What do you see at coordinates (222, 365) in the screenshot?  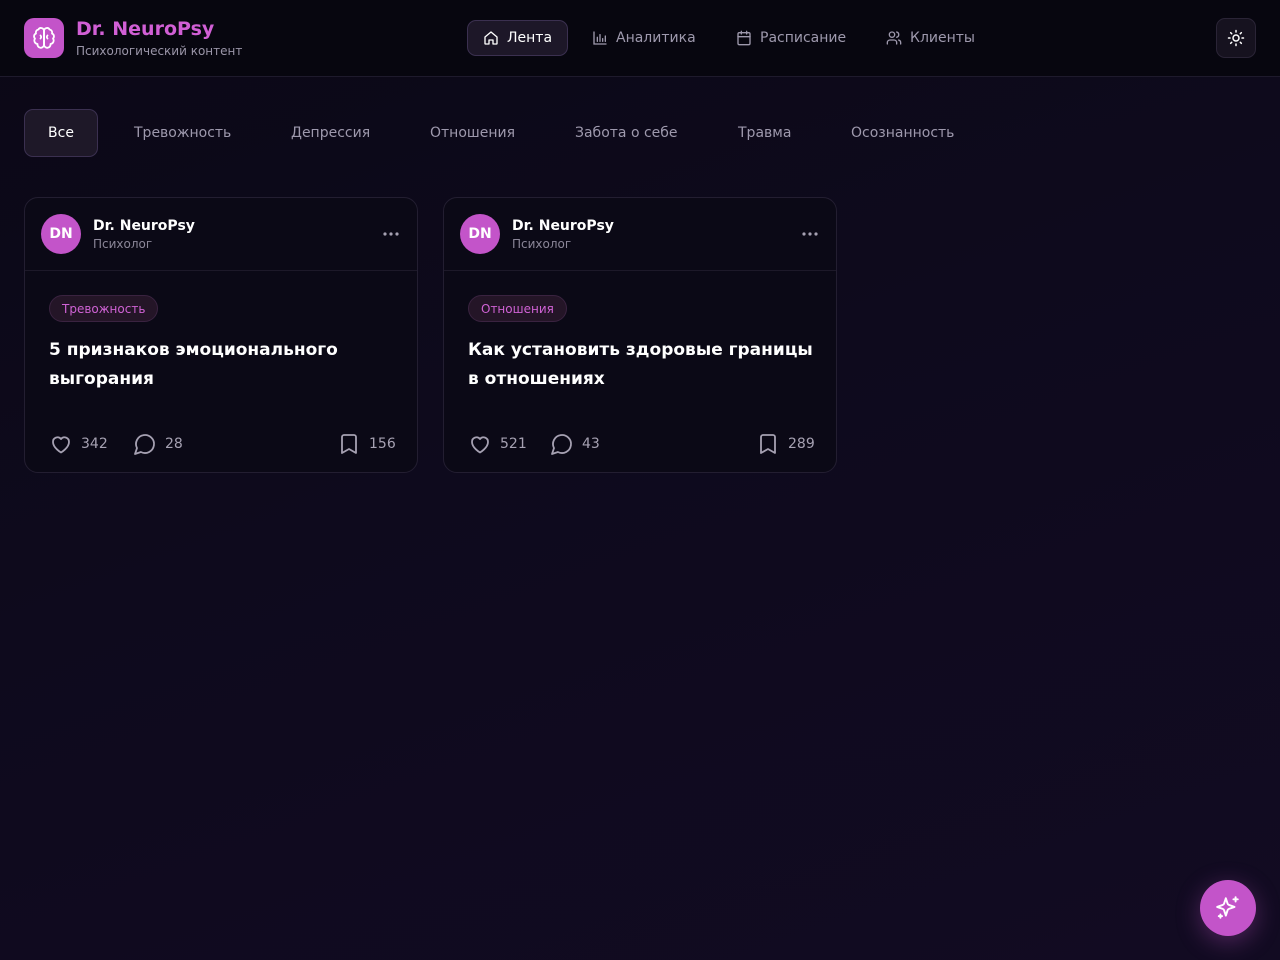 I see `post-title: 5 признаков эмоционального выгорания` at bounding box center [222, 365].